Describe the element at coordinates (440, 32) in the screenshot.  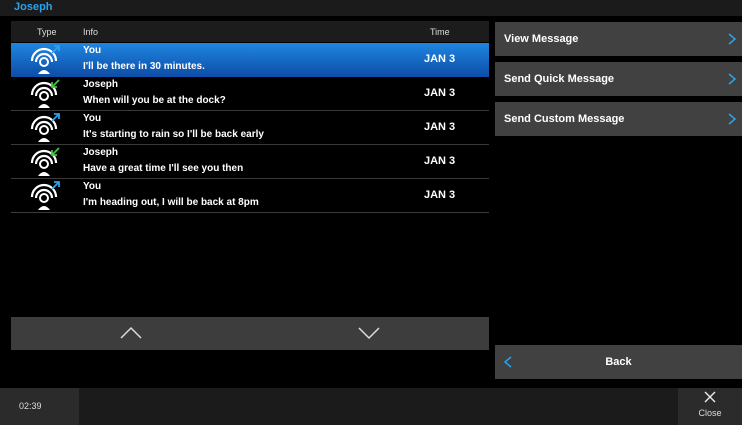
I see `column-header-time: Time` at that location.